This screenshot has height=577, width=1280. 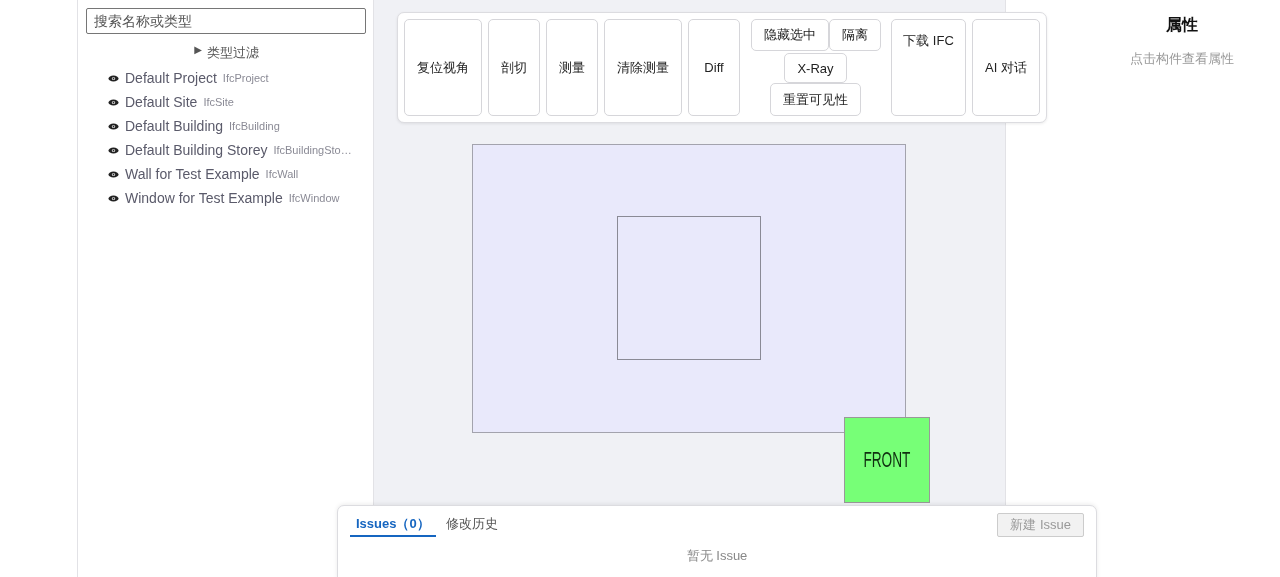 What do you see at coordinates (254, 126) in the screenshot?
I see `ifc-type-label: IfcBuilding` at bounding box center [254, 126].